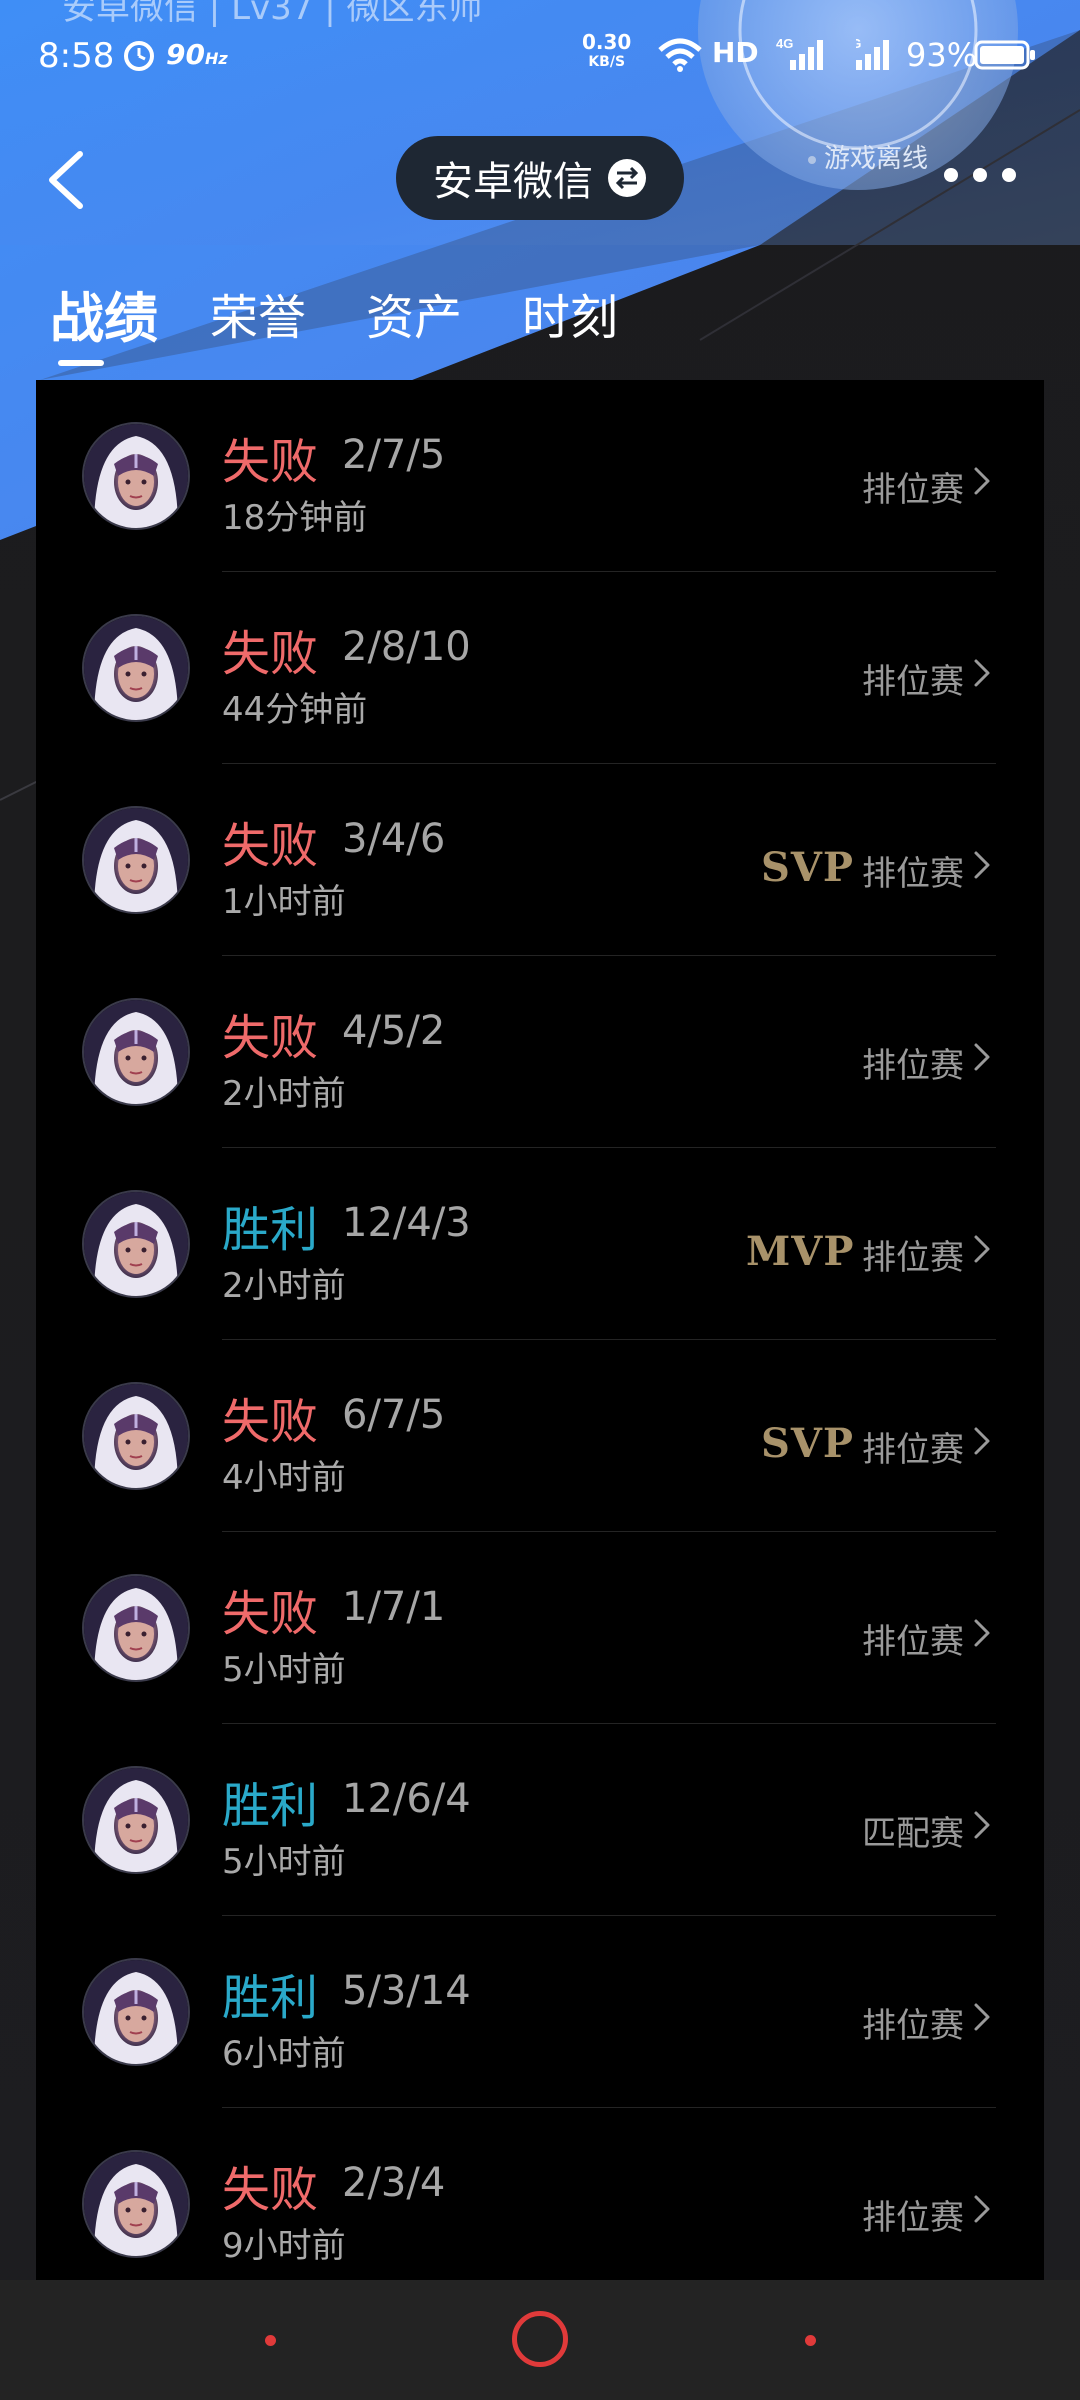  What do you see at coordinates (540, 1436) in the screenshot?
I see `match-record-row: 失败 6/7/5 4小时前 SVP 排位赛` at bounding box center [540, 1436].